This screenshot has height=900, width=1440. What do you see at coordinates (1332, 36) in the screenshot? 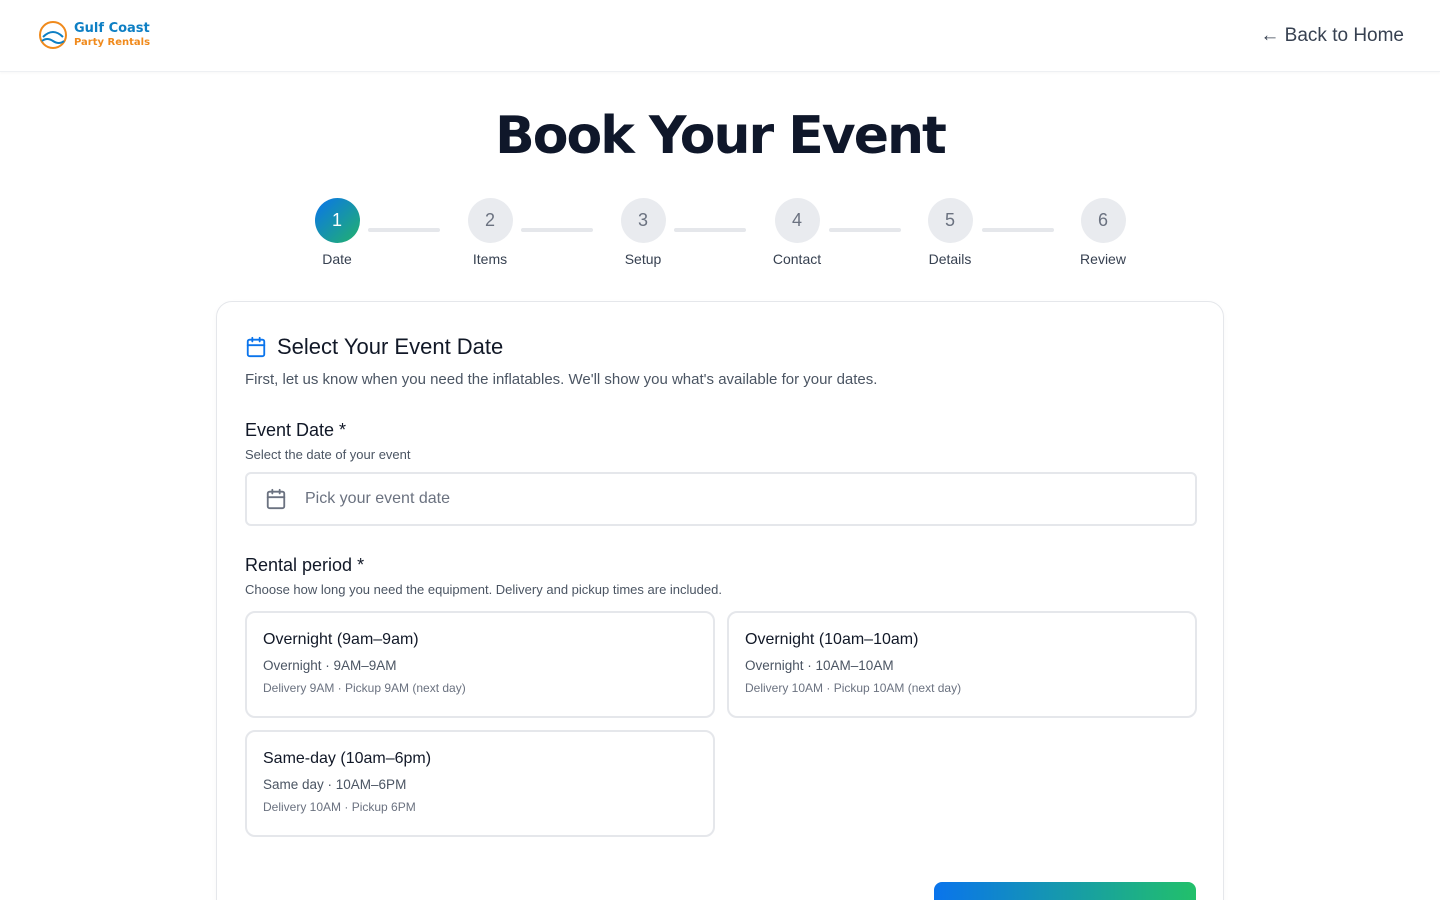
I see `back-to-home-link: ← Back to Home` at bounding box center [1332, 36].